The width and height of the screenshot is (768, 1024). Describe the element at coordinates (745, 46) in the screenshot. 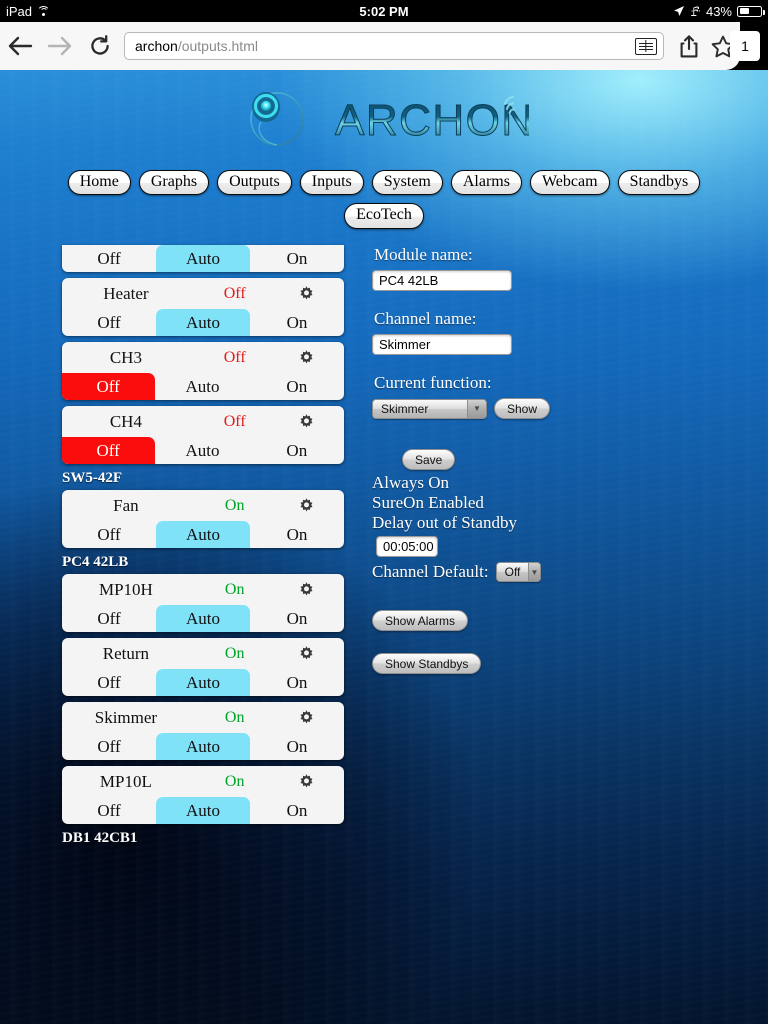

I see `tab-count-button: 1` at that location.